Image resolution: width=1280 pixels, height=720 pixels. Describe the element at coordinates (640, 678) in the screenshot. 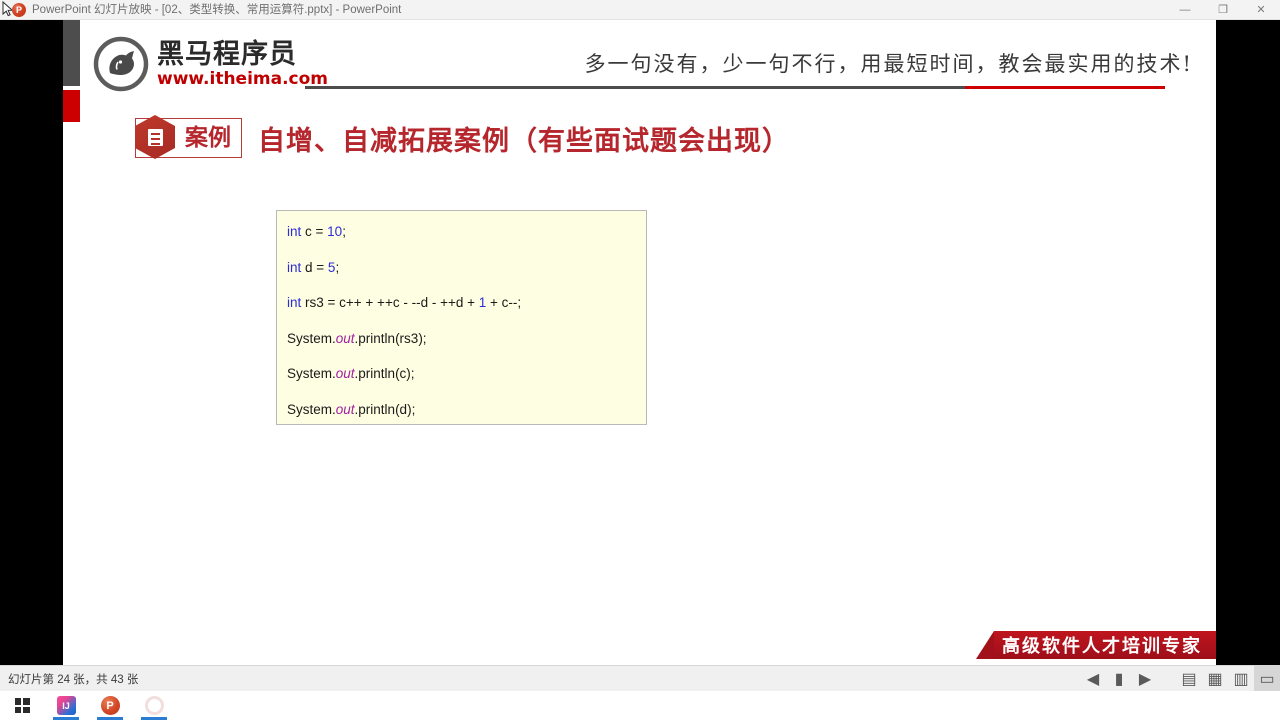

I see `status-bar: 幻灯片第 24 张，共 43 张 ◀ ▮ ▶ ▤ ▦ ▥ ▭` at that location.